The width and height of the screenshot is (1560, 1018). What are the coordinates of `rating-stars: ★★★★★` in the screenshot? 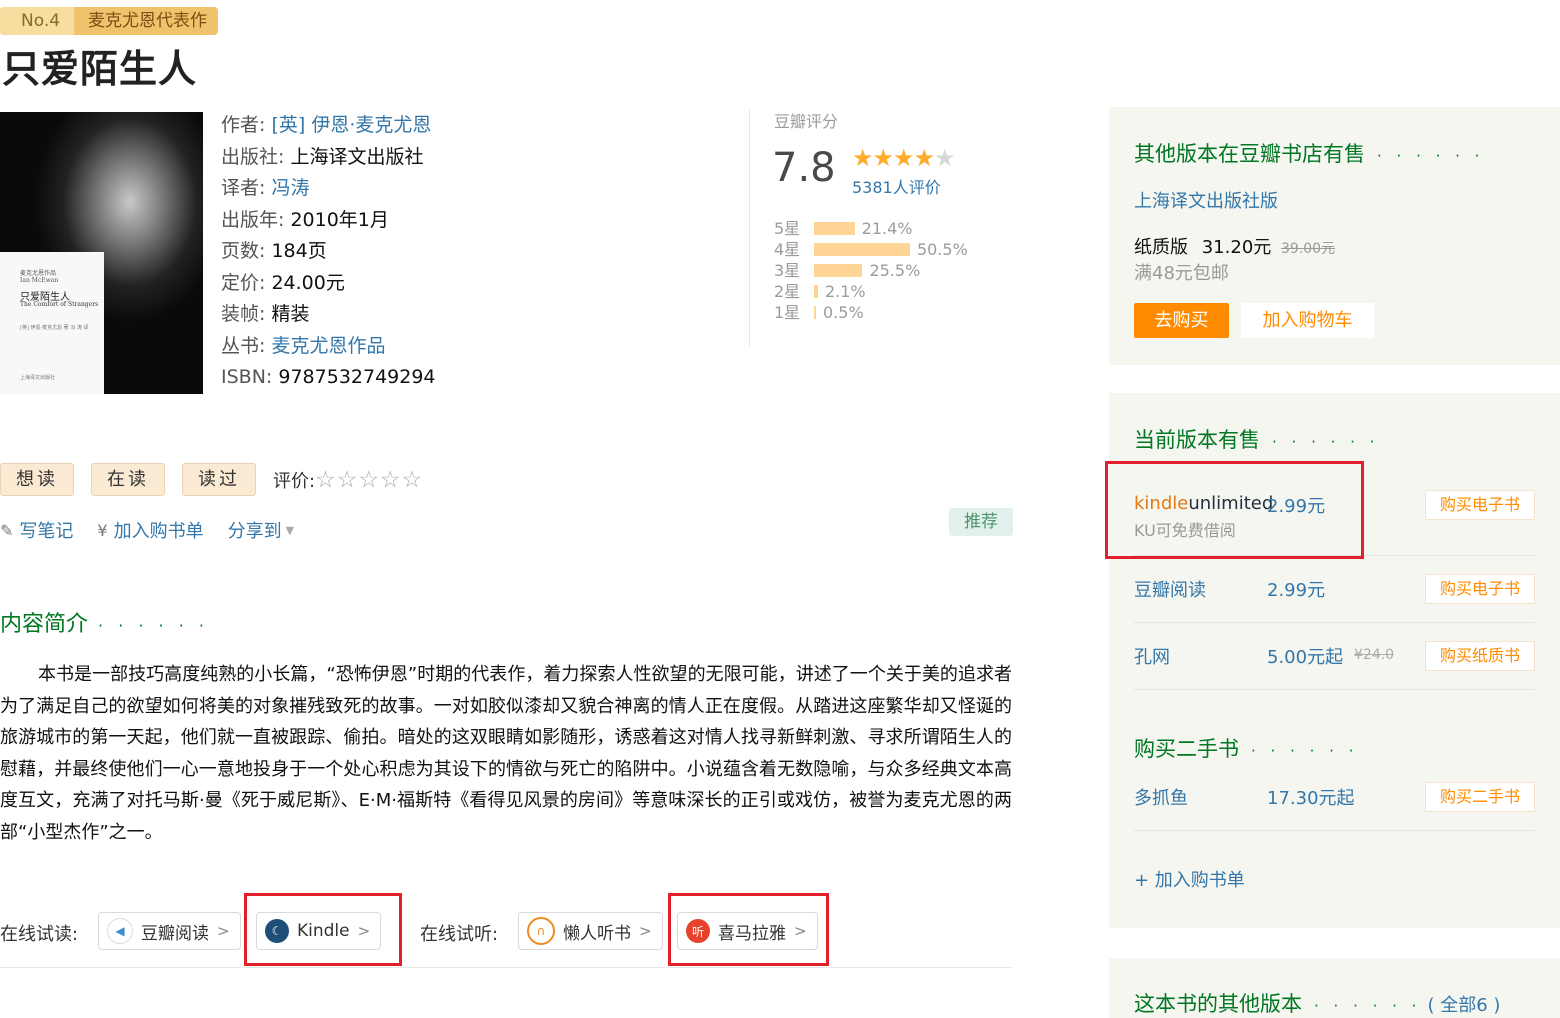 It's located at (904, 158).